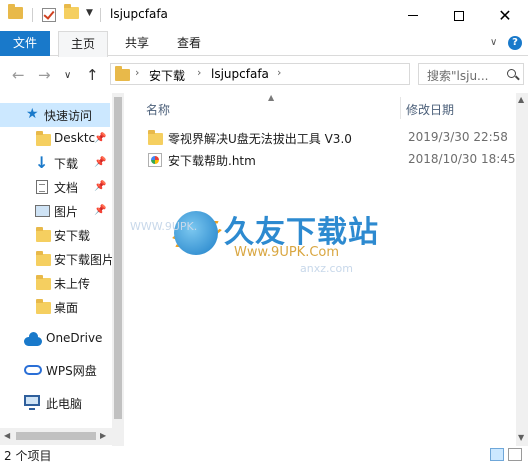  I want to click on properties-icon, so click(49, 15).